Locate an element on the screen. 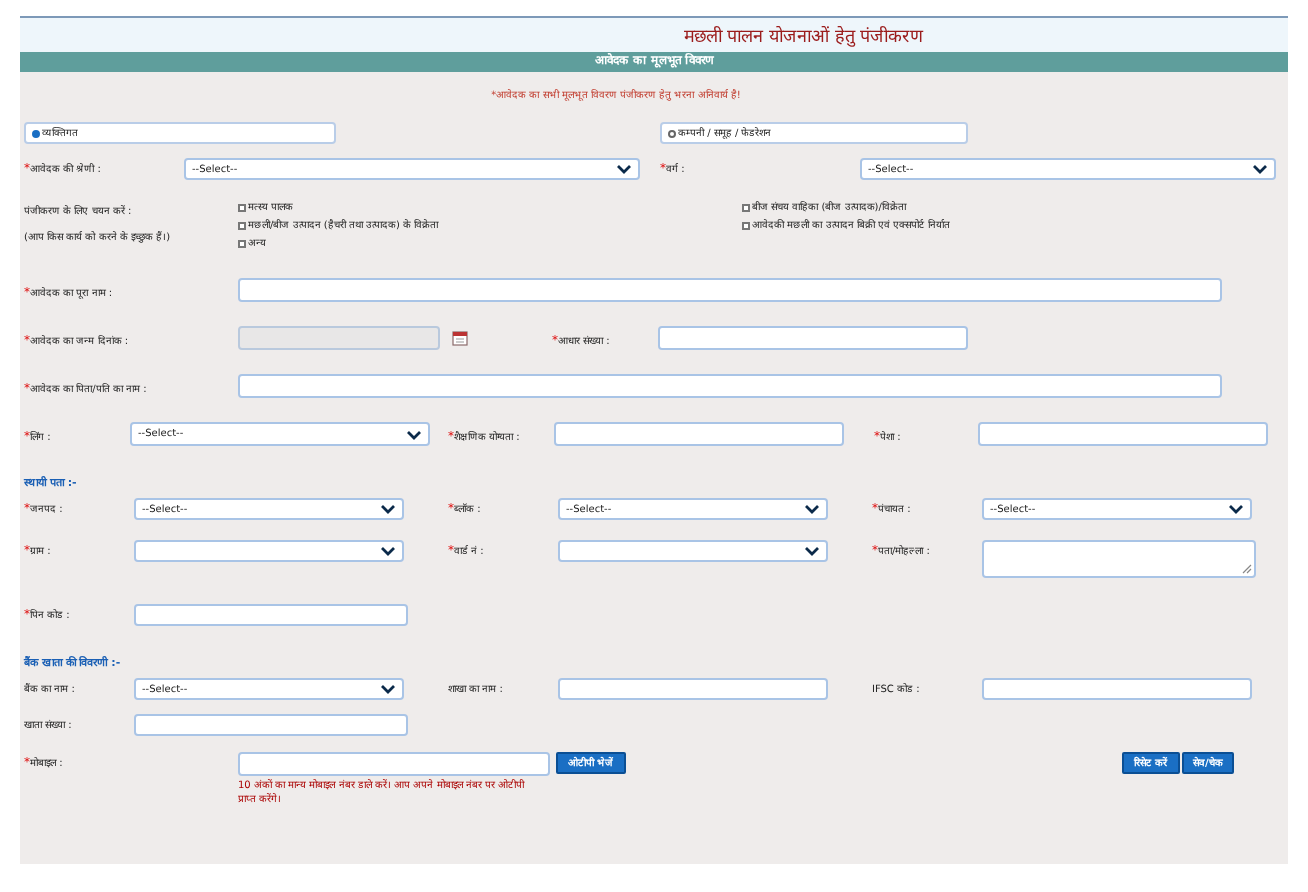 This screenshot has height=892, width=1308. calendar-icon is located at coordinates (460, 338).